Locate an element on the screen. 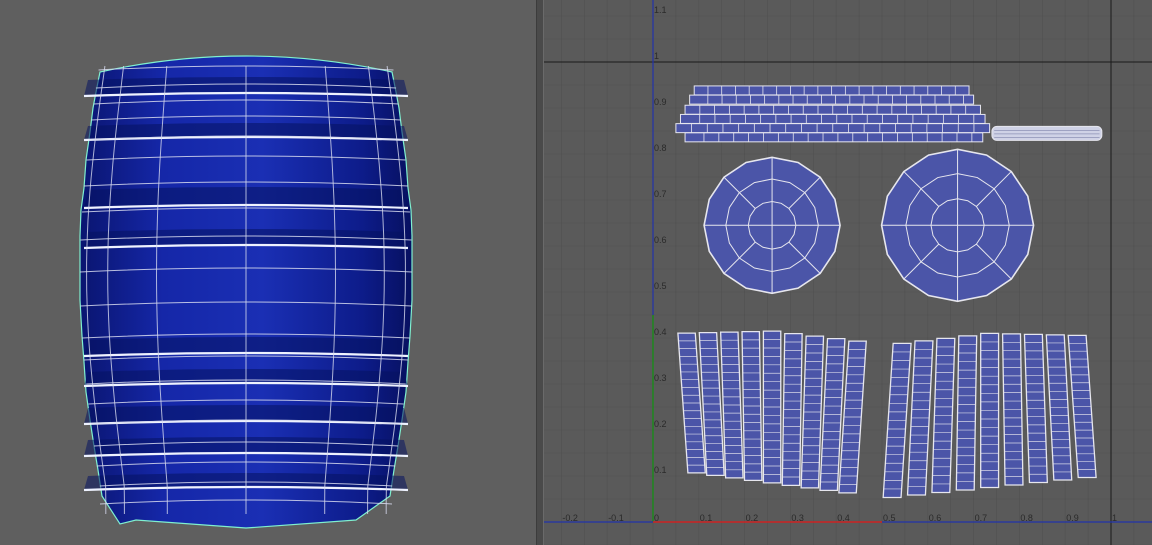 This screenshot has width=1152, height=545. u-tick-label: 0.6 is located at coordinates (935, 518).